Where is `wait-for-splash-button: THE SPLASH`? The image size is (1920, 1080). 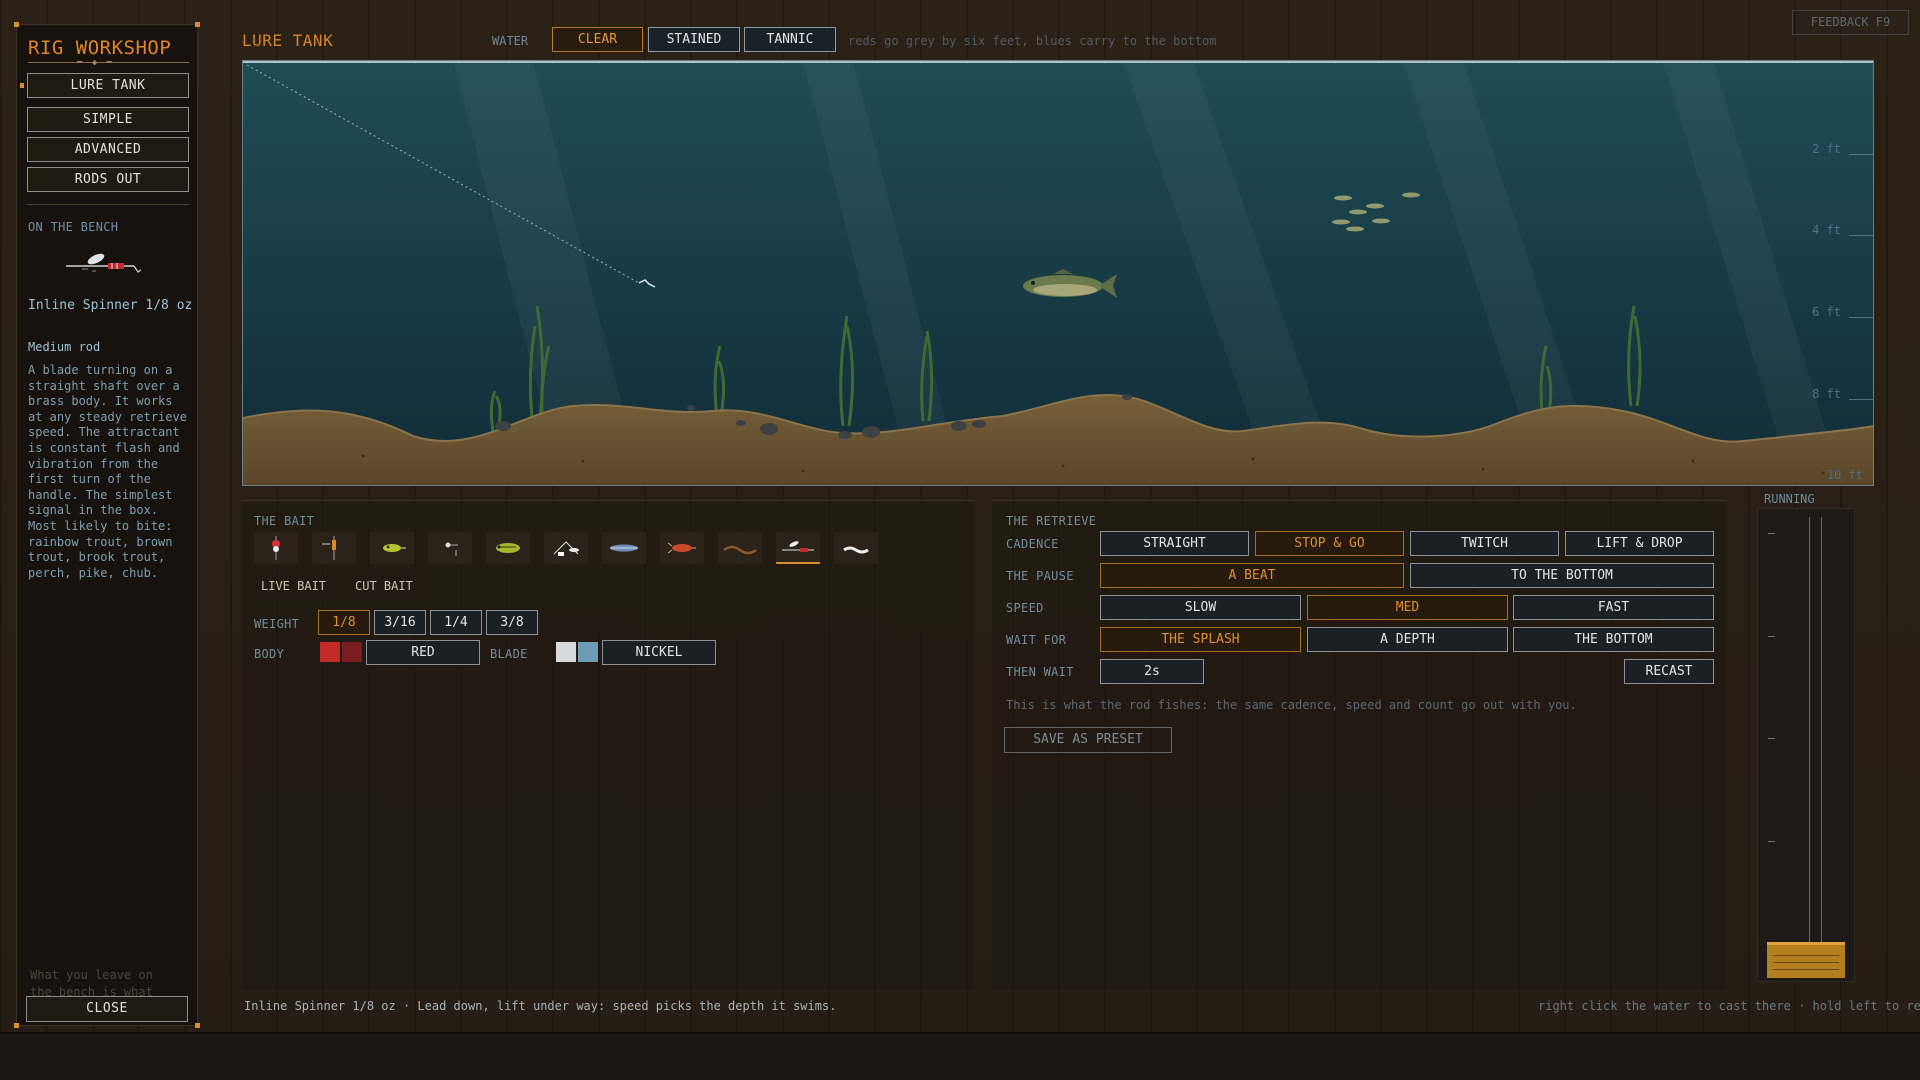 wait-for-splash-button: THE SPLASH is located at coordinates (1200, 639).